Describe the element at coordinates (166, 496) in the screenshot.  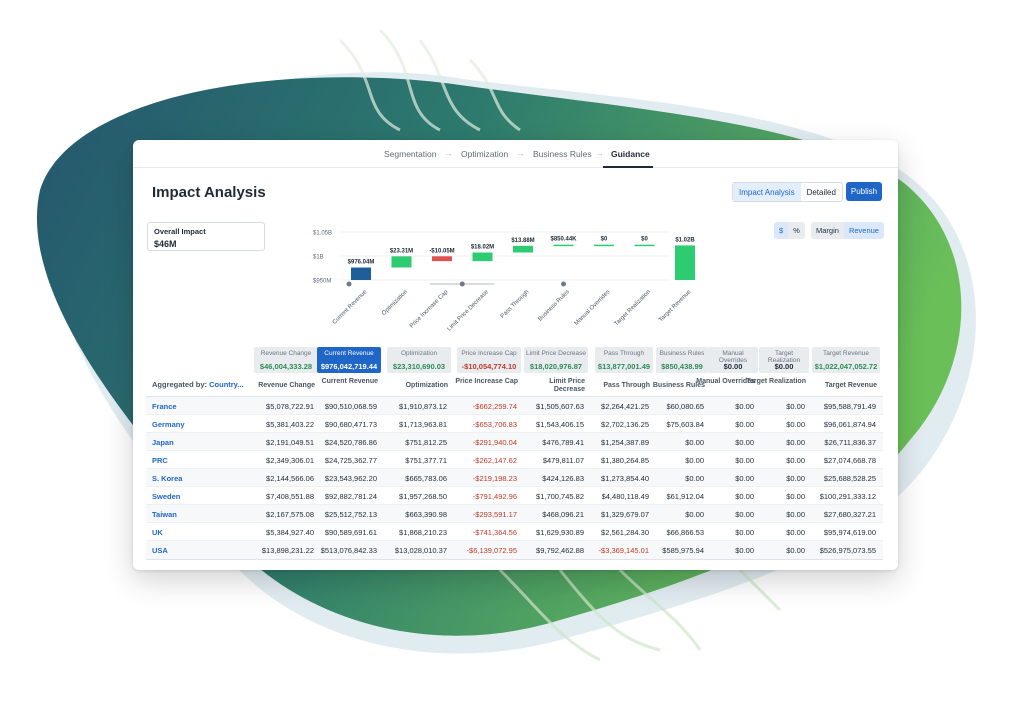
I see `country-link: Sweden` at that location.